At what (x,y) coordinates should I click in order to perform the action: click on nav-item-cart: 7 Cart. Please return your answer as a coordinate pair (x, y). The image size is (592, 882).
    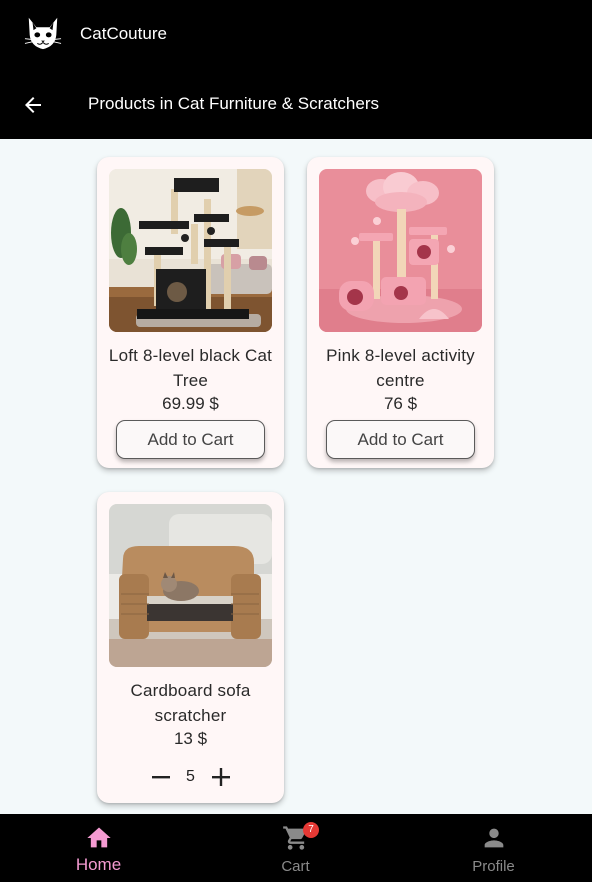
    Looking at the image, I should click on (295, 848).